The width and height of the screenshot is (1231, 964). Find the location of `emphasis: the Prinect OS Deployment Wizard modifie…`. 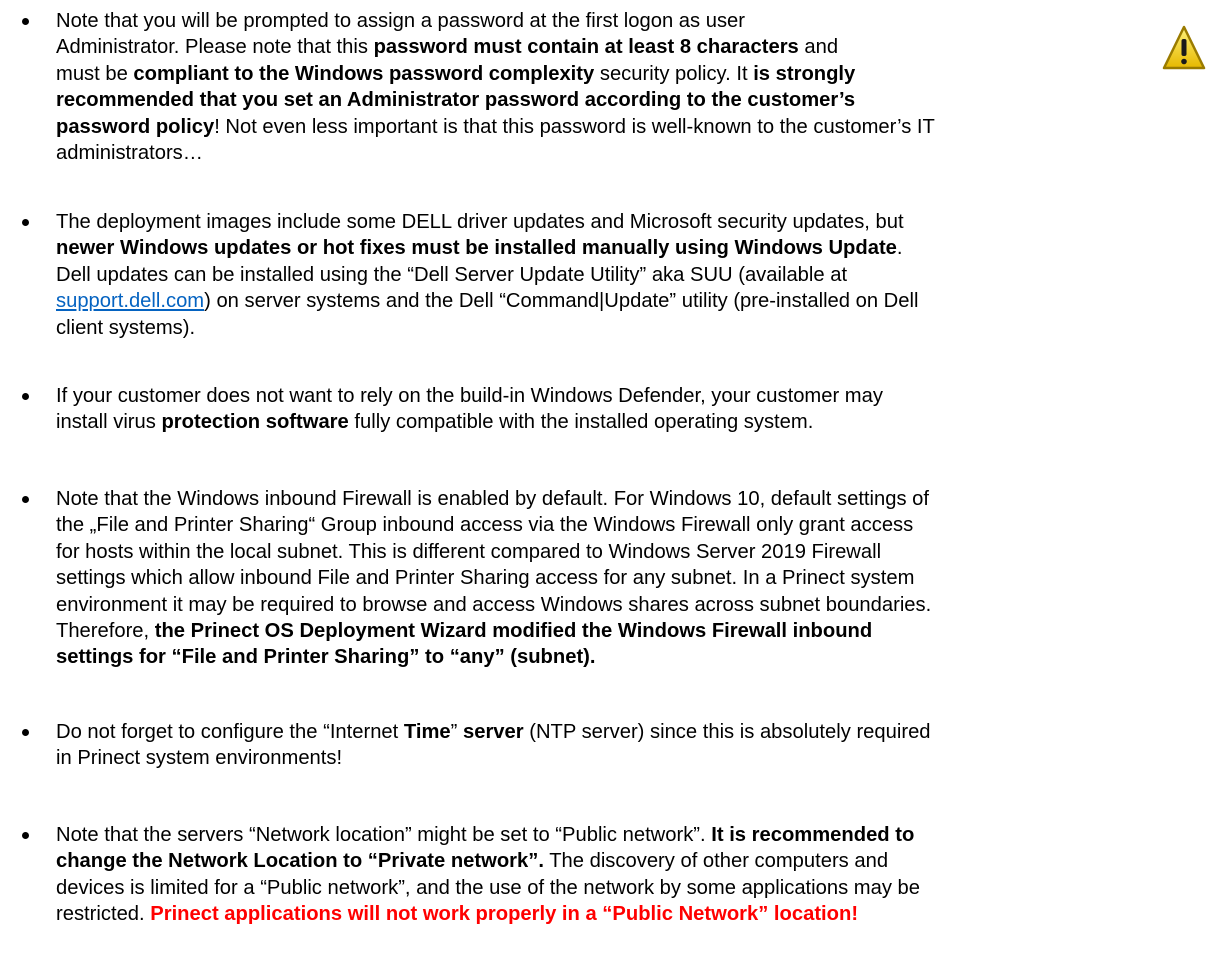

emphasis: the Prinect OS Deployment Wizard modifie… is located at coordinates (513, 631).